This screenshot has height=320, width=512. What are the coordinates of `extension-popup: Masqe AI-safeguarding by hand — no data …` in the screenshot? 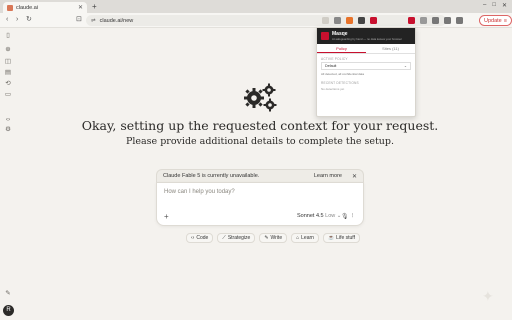 It's located at (366, 72).